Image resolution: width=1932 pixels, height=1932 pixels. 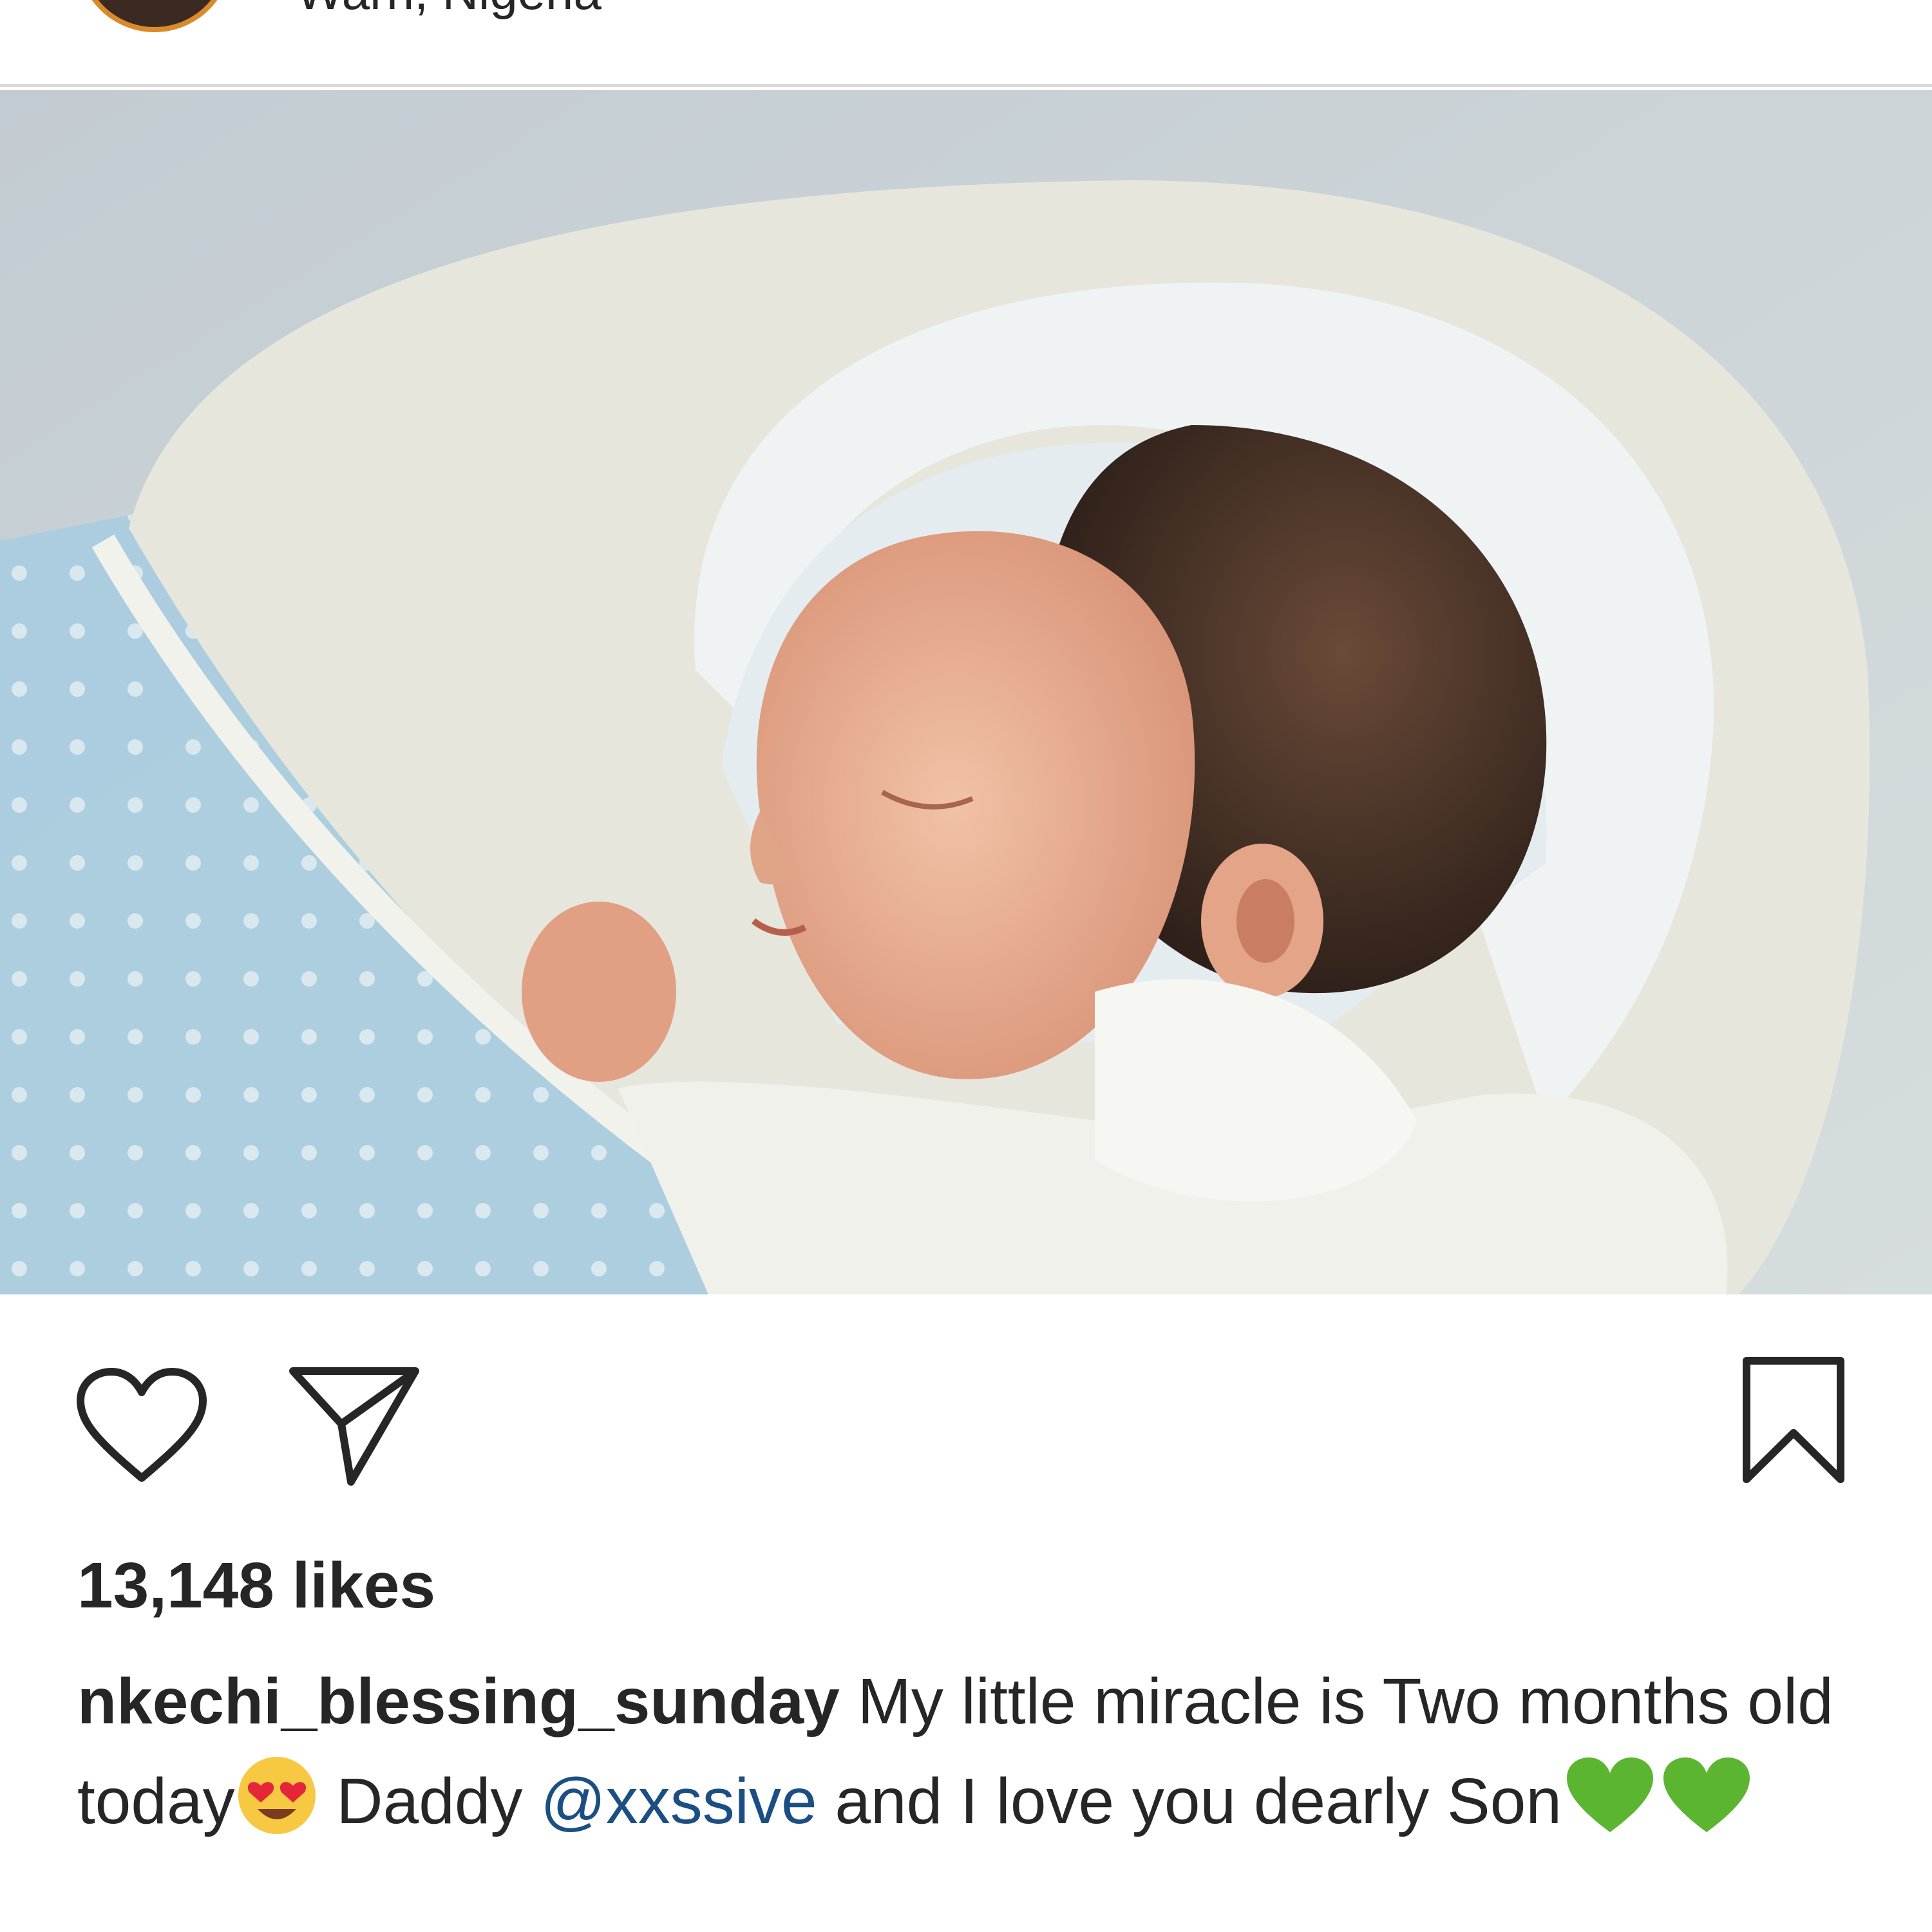 I want to click on paper-plane-icon, so click(x=354, y=1426).